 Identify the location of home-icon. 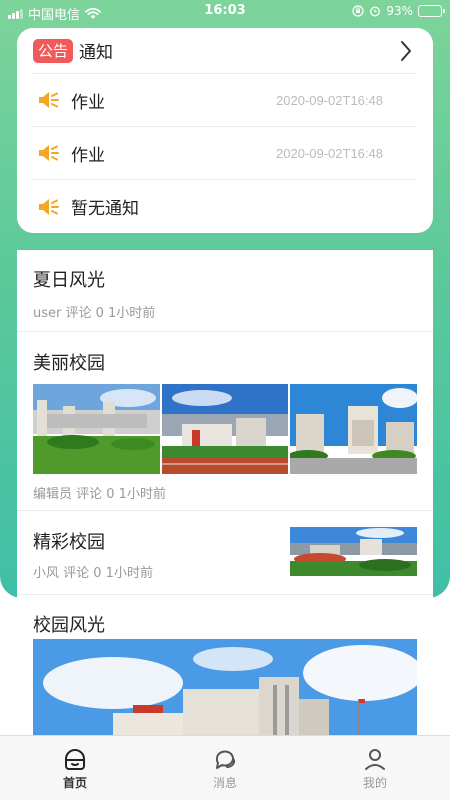
(75, 759).